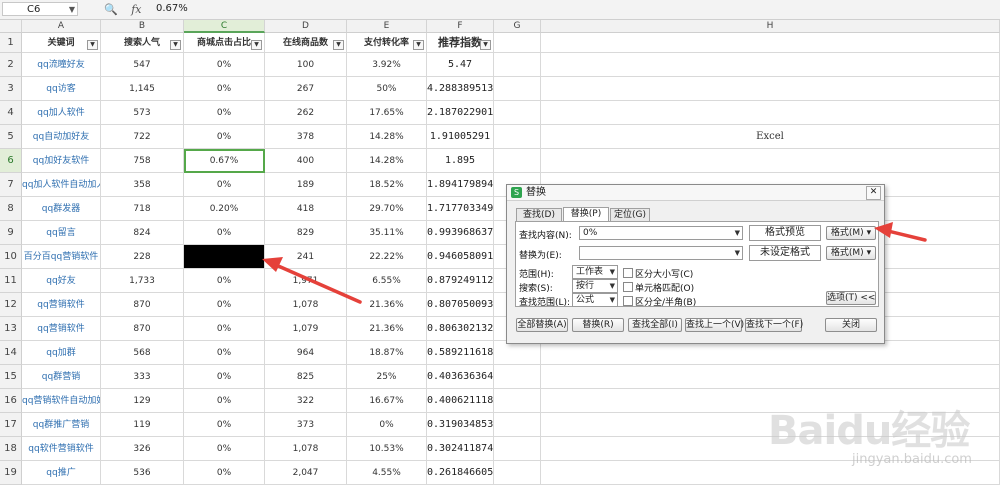 This screenshot has height=486, width=1000. What do you see at coordinates (172, 8) in the screenshot?
I see `formula-input: 0.67%` at bounding box center [172, 8].